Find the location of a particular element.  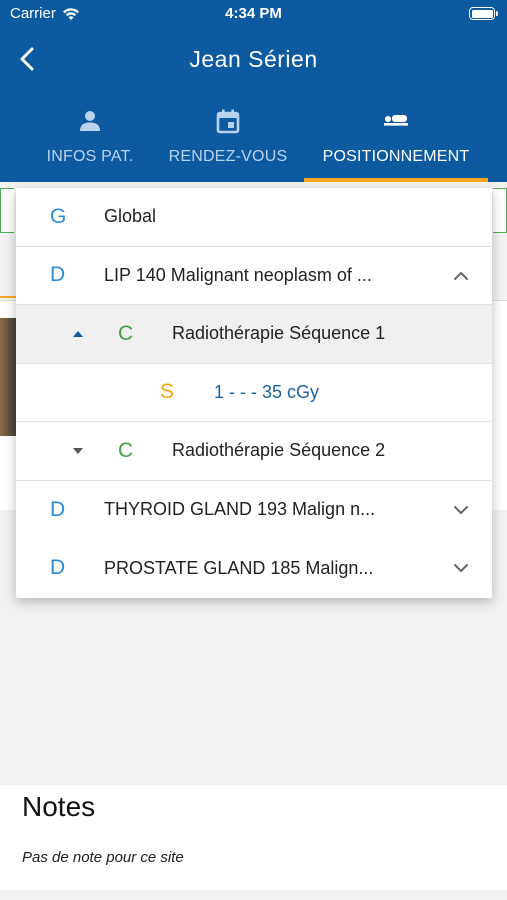

bed-icon is located at coordinates (396, 120).